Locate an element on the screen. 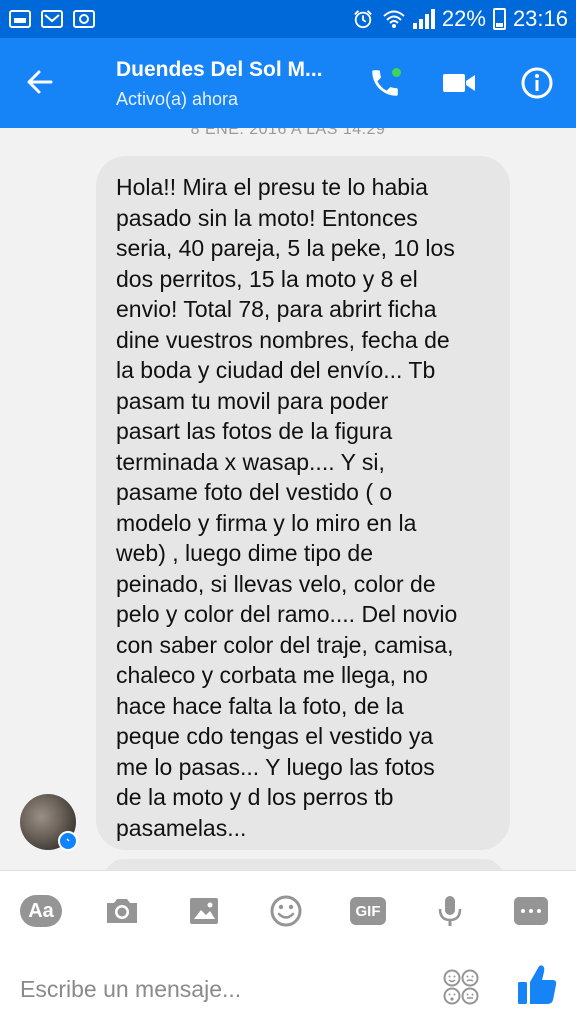 The image size is (576, 1024). text-format-button: Aa is located at coordinates (41, 911).